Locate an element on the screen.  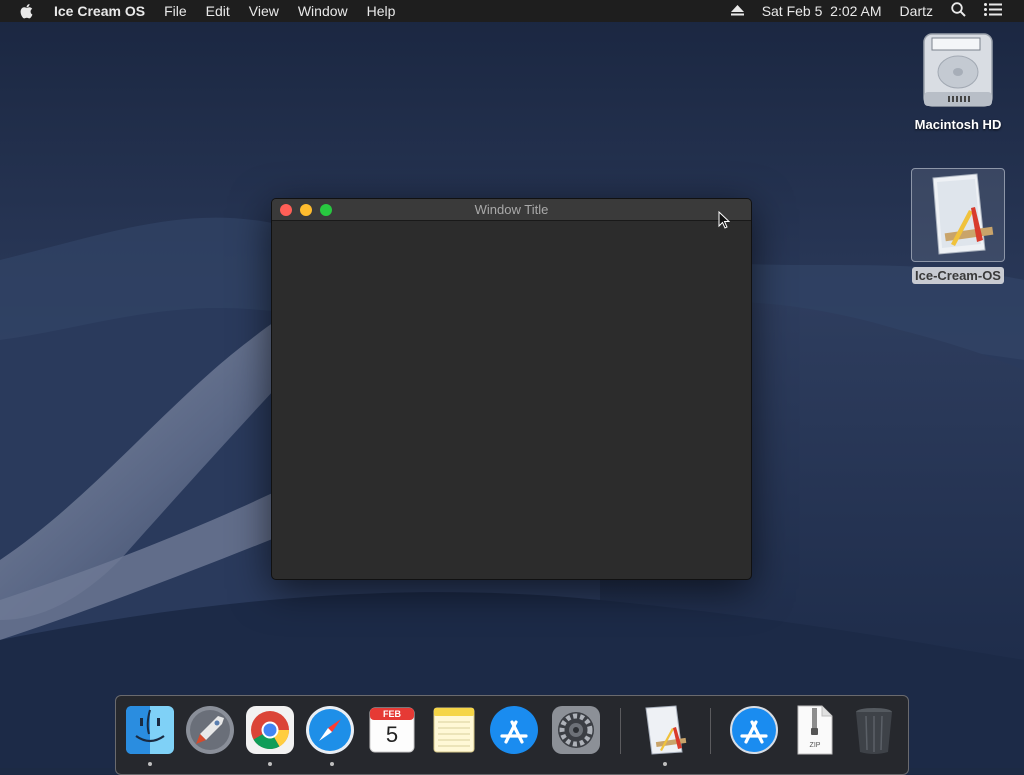
desktop-icon-ice-cream-os: Ice-Cream-OS is located at coordinates (958, 226).